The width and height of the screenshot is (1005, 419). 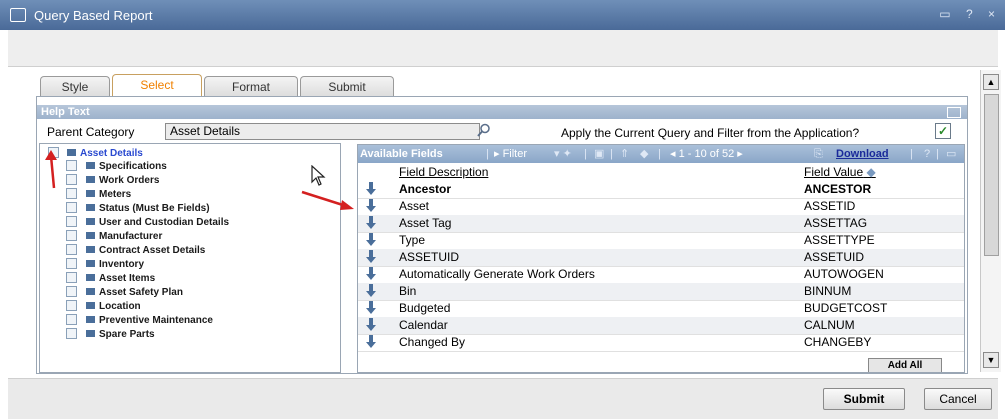 I want to click on tree-item: Status (Must Be Fields), so click(x=138, y=208).